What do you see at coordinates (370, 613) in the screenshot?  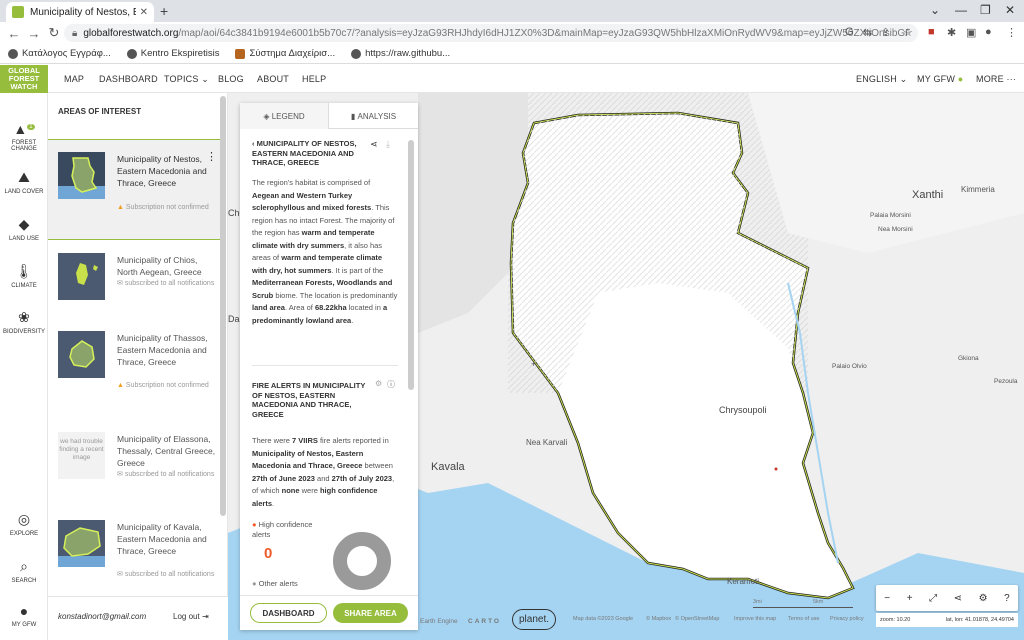 I see `share-area-button: SHARE AREA` at bounding box center [370, 613].